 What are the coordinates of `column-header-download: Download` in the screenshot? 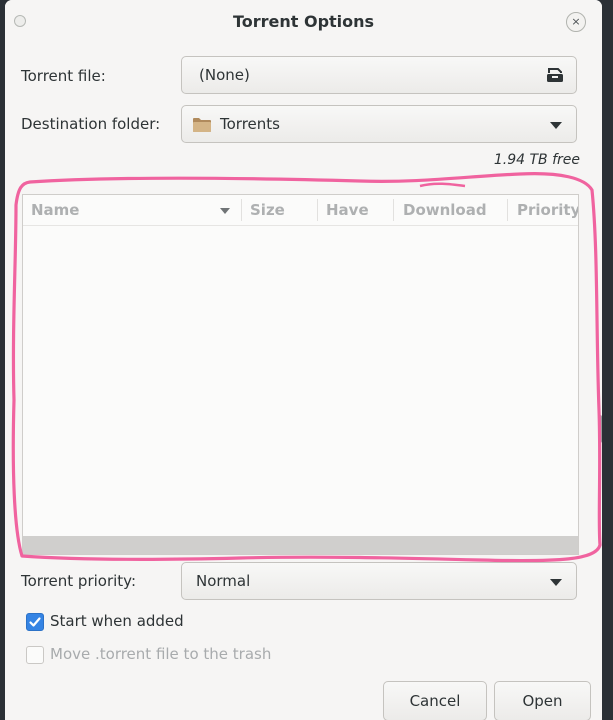 It's located at (445, 210).